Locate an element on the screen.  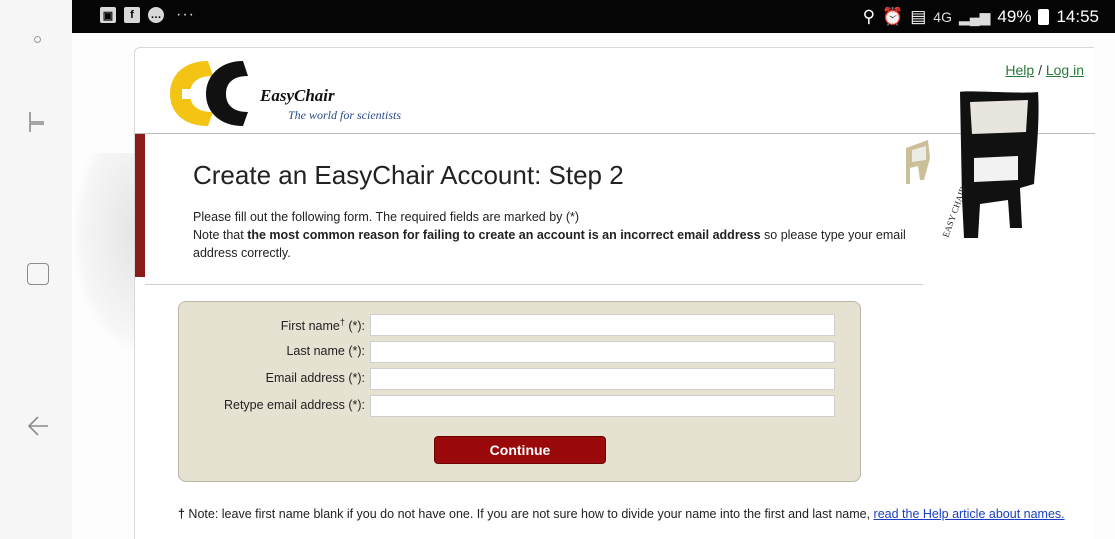
retype-email-input is located at coordinates (602, 406).